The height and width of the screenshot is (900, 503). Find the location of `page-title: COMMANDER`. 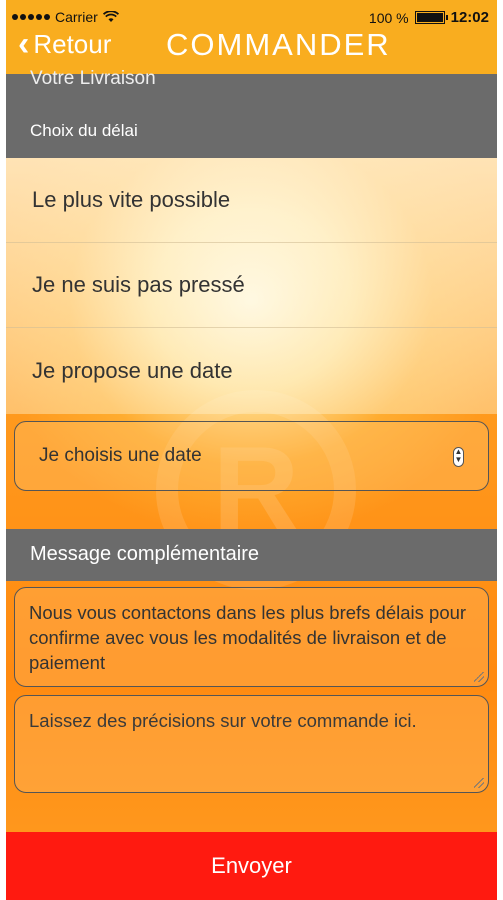

page-title: COMMANDER is located at coordinates (278, 44).